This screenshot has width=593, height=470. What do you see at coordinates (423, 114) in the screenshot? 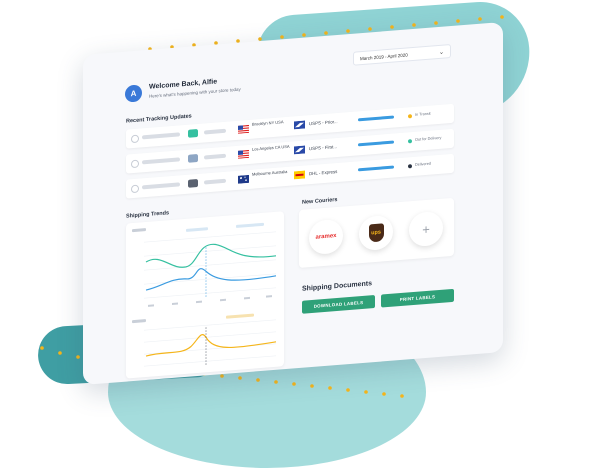
I see `row-status: In Transit` at bounding box center [423, 114].